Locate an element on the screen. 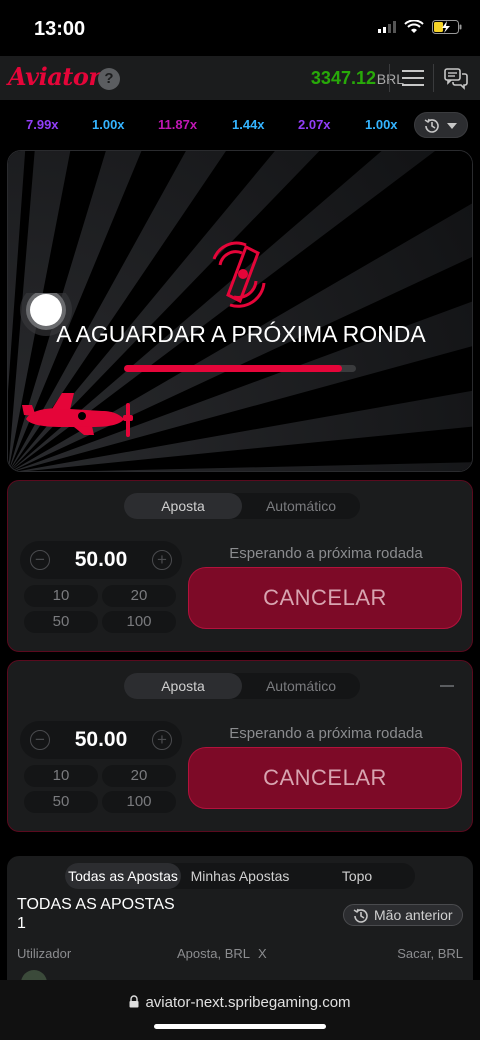 This screenshot has height=1040, width=480. multiplier-item: 11.87x is located at coordinates (178, 124).